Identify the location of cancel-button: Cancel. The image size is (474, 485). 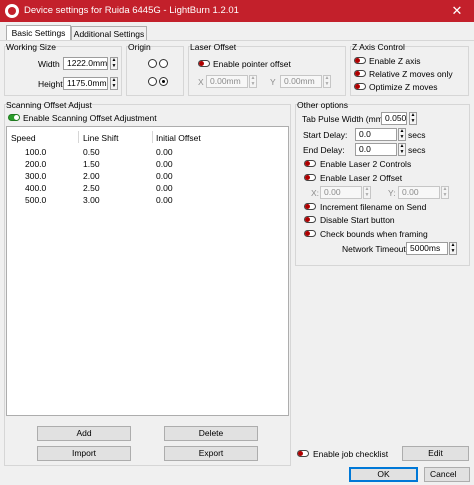
(447, 474).